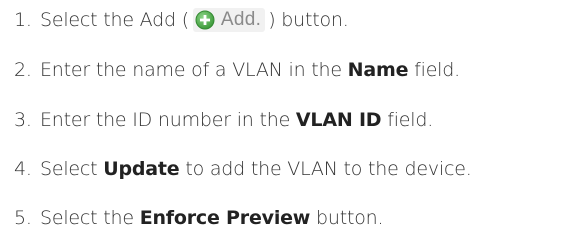 This screenshot has height=244, width=561. What do you see at coordinates (90, 218) in the screenshot?
I see `step-text-before: Select the` at bounding box center [90, 218].